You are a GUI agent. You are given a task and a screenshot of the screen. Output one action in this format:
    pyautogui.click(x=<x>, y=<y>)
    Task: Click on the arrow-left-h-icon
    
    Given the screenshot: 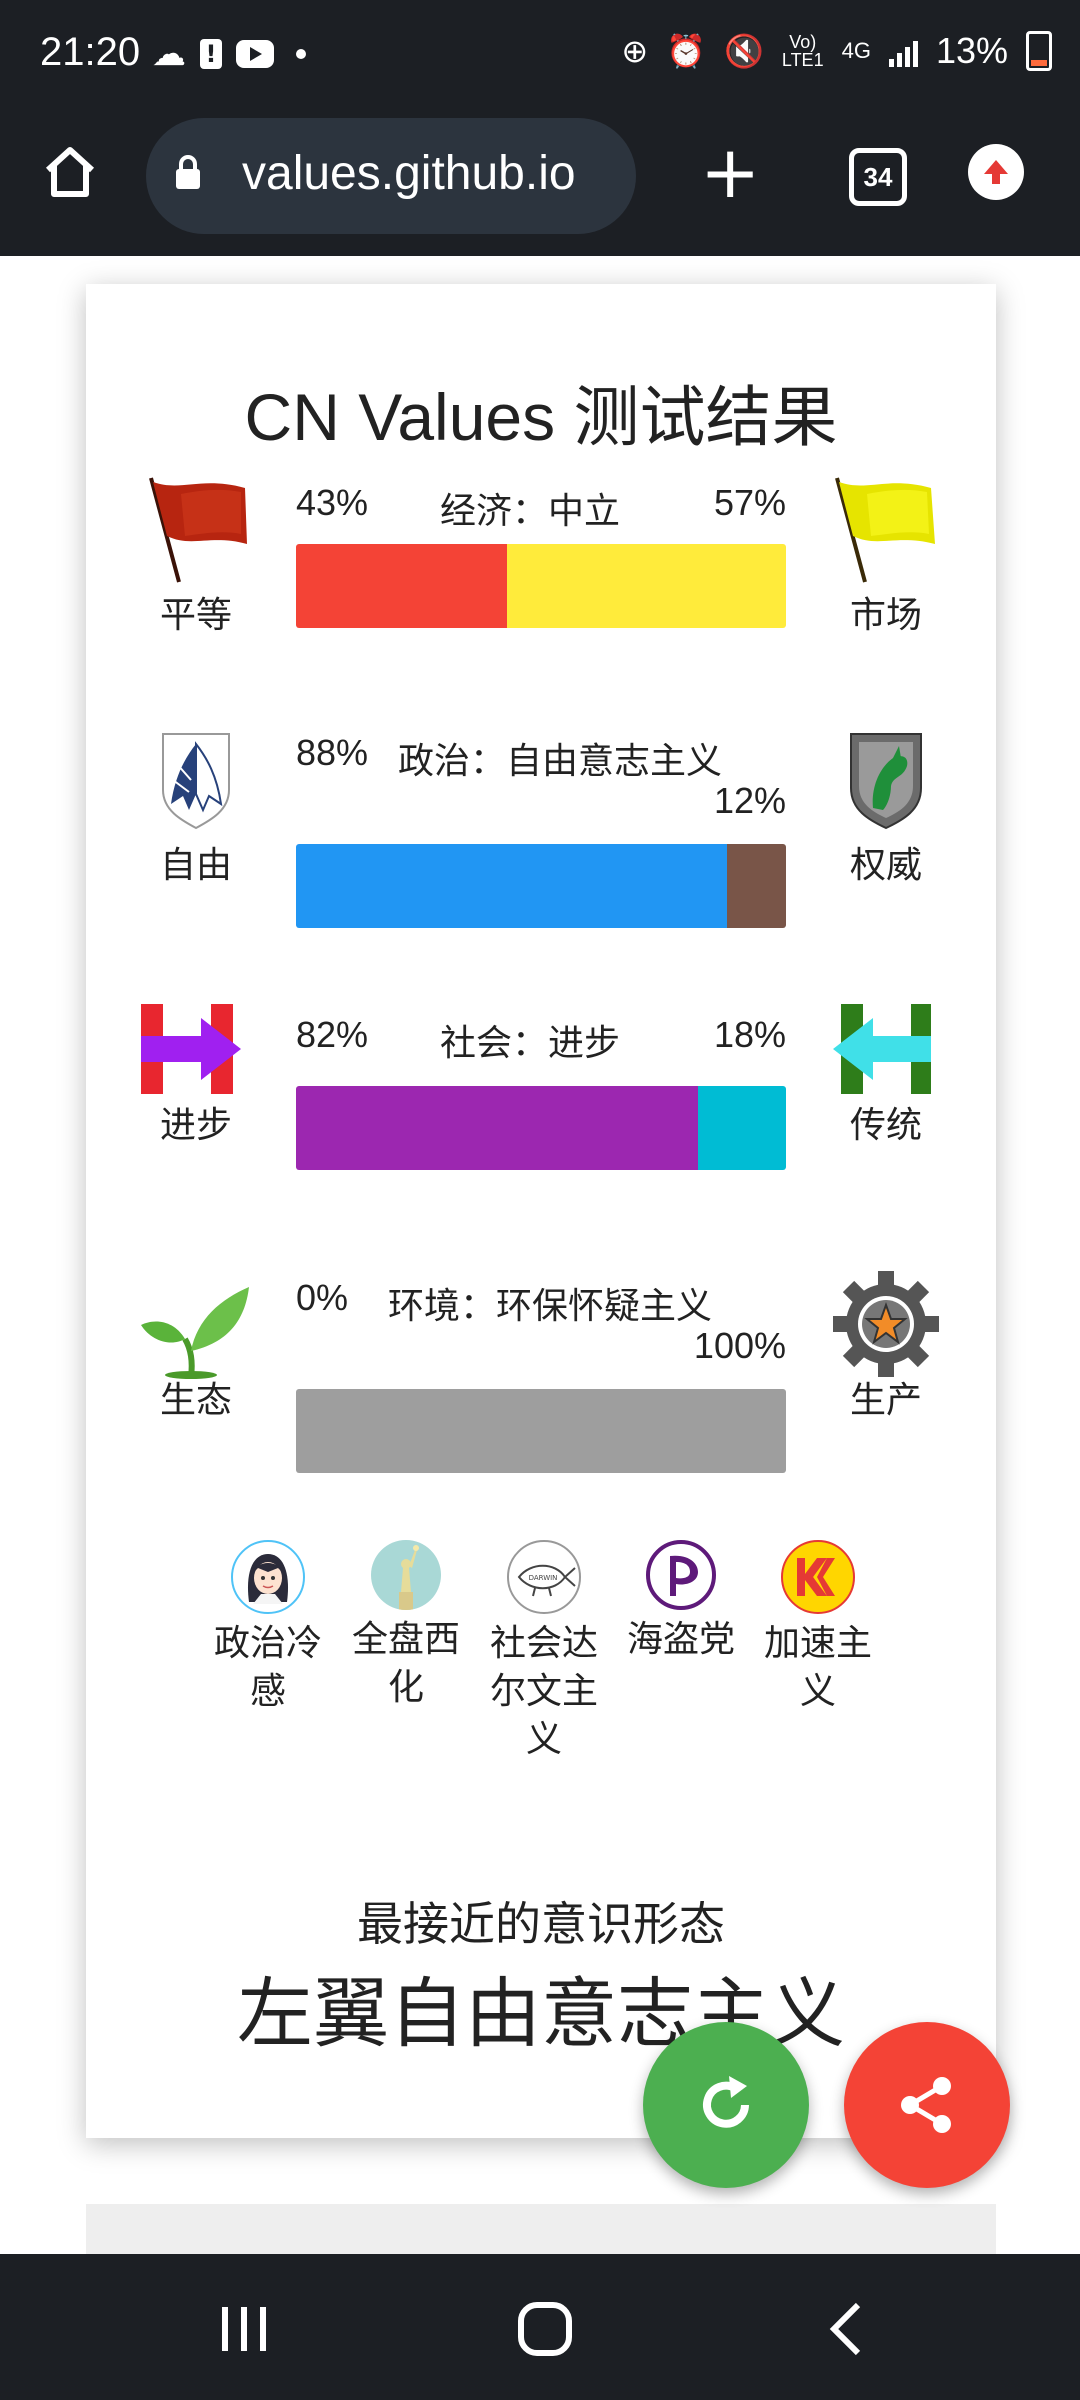 What is the action you would take?
    pyautogui.click(x=886, y=1049)
    